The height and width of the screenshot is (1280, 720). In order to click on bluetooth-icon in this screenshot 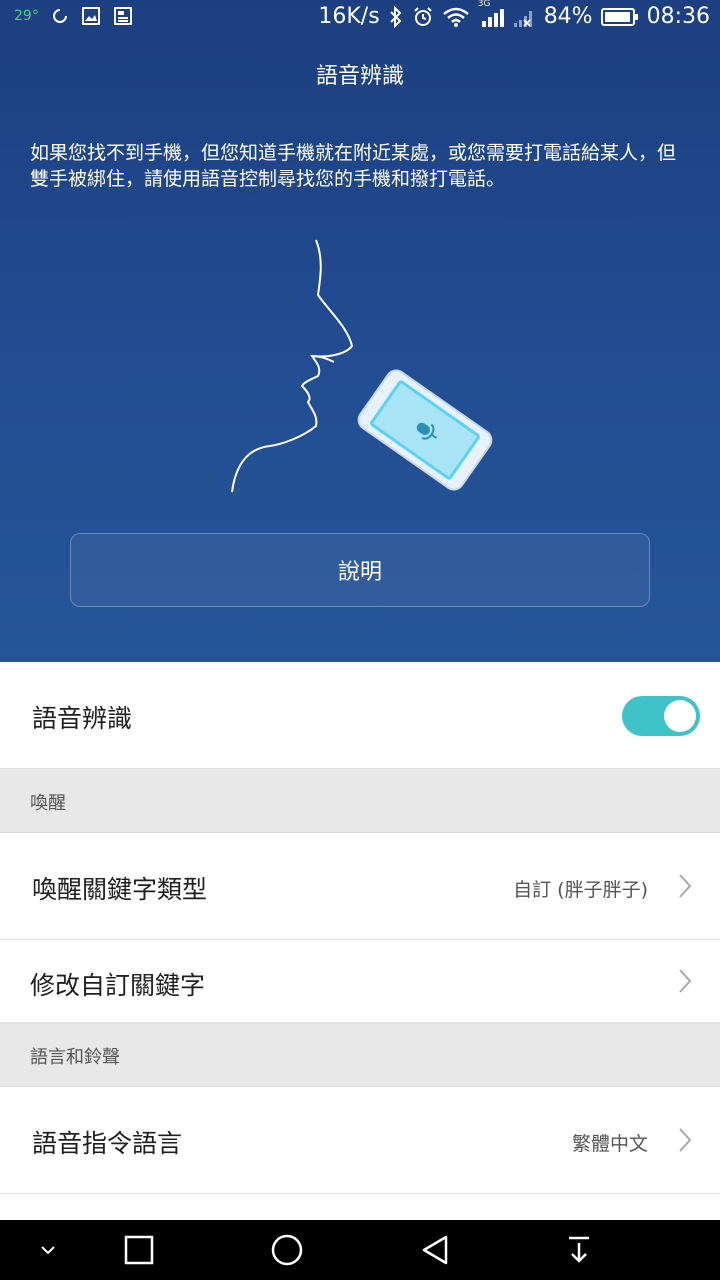, I will do `click(396, 17)`.